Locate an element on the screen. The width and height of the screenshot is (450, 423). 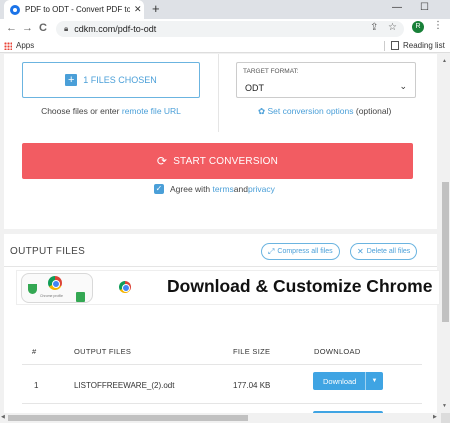
delete-all-button: ✕ Delete all files is located at coordinates (384, 251).